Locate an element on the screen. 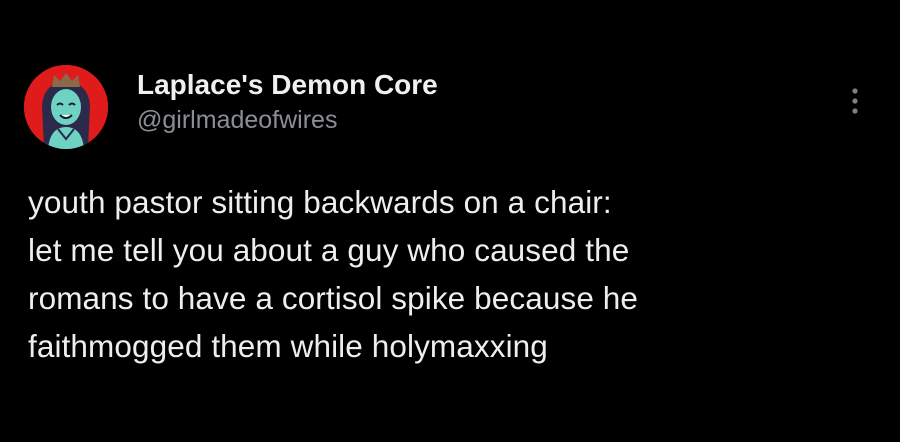 This screenshot has height=442, width=900. author-display-name: Laplace's Demon Core is located at coordinates (287, 85).